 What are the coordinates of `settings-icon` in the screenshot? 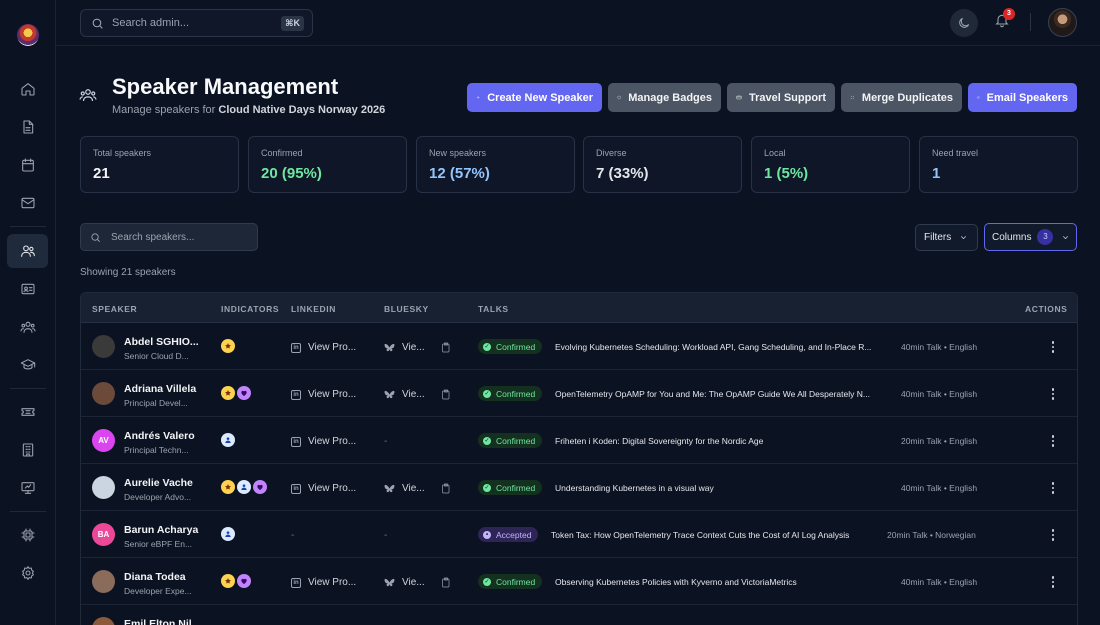 It's located at (27, 573).